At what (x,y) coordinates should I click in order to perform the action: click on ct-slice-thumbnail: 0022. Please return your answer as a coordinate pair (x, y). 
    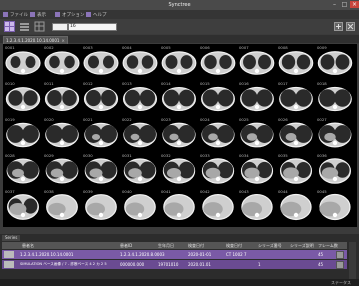
    Looking at the image, I should click on (140, 134).